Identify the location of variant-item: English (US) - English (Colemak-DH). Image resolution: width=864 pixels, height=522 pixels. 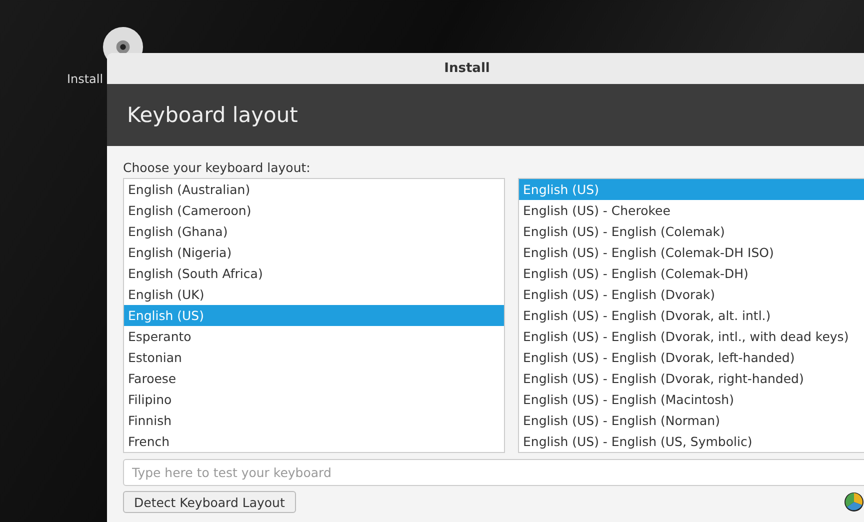
(691, 273).